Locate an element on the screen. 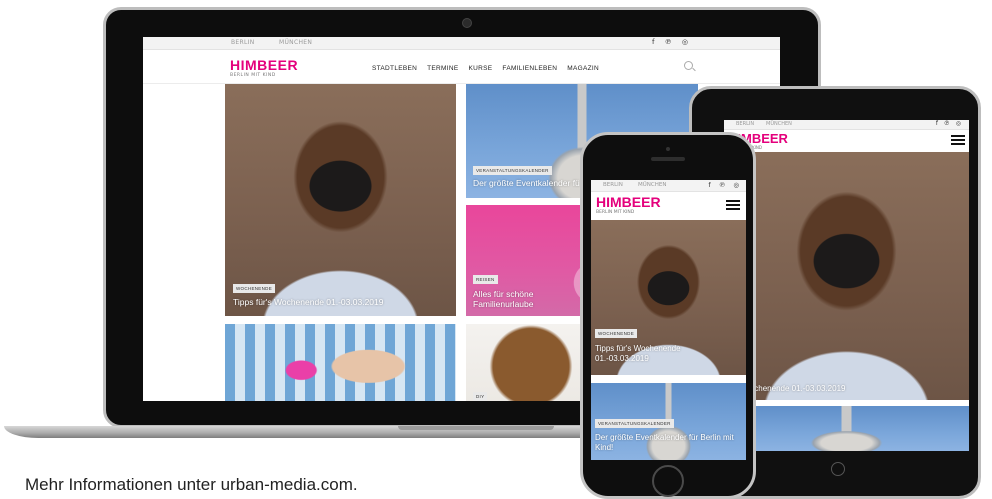 The height and width of the screenshot is (499, 992). article-card-eventkalender is located at coordinates (846, 428).